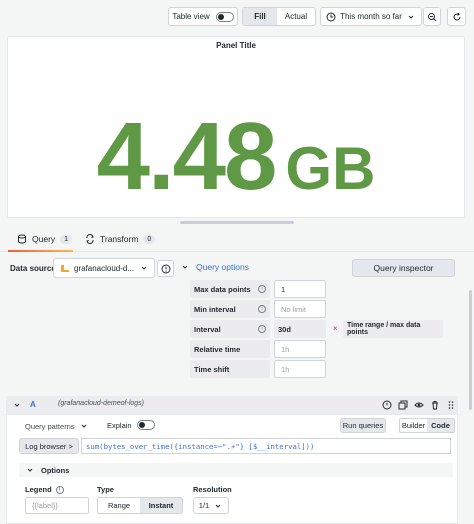 The width and height of the screenshot is (474, 524). Describe the element at coordinates (300, 349) in the screenshot. I see `relative-time-input: 1h` at that location.